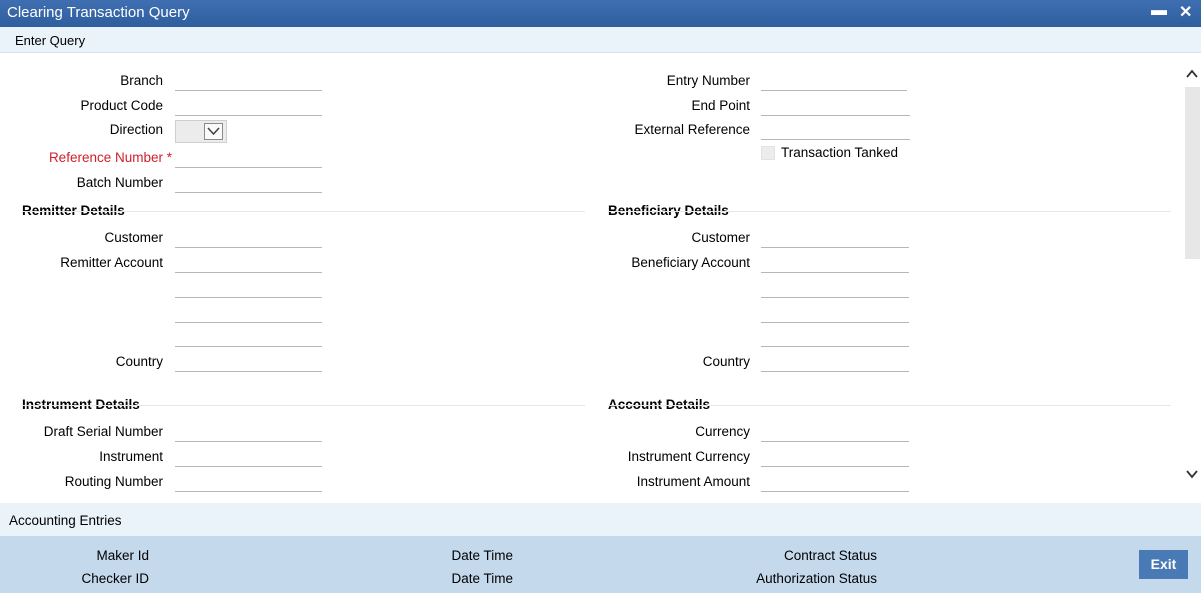 Image resolution: width=1201 pixels, height=593 pixels. Describe the element at coordinates (111, 262) in the screenshot. I see `remitter-account-label: Remitter Account` at that location.